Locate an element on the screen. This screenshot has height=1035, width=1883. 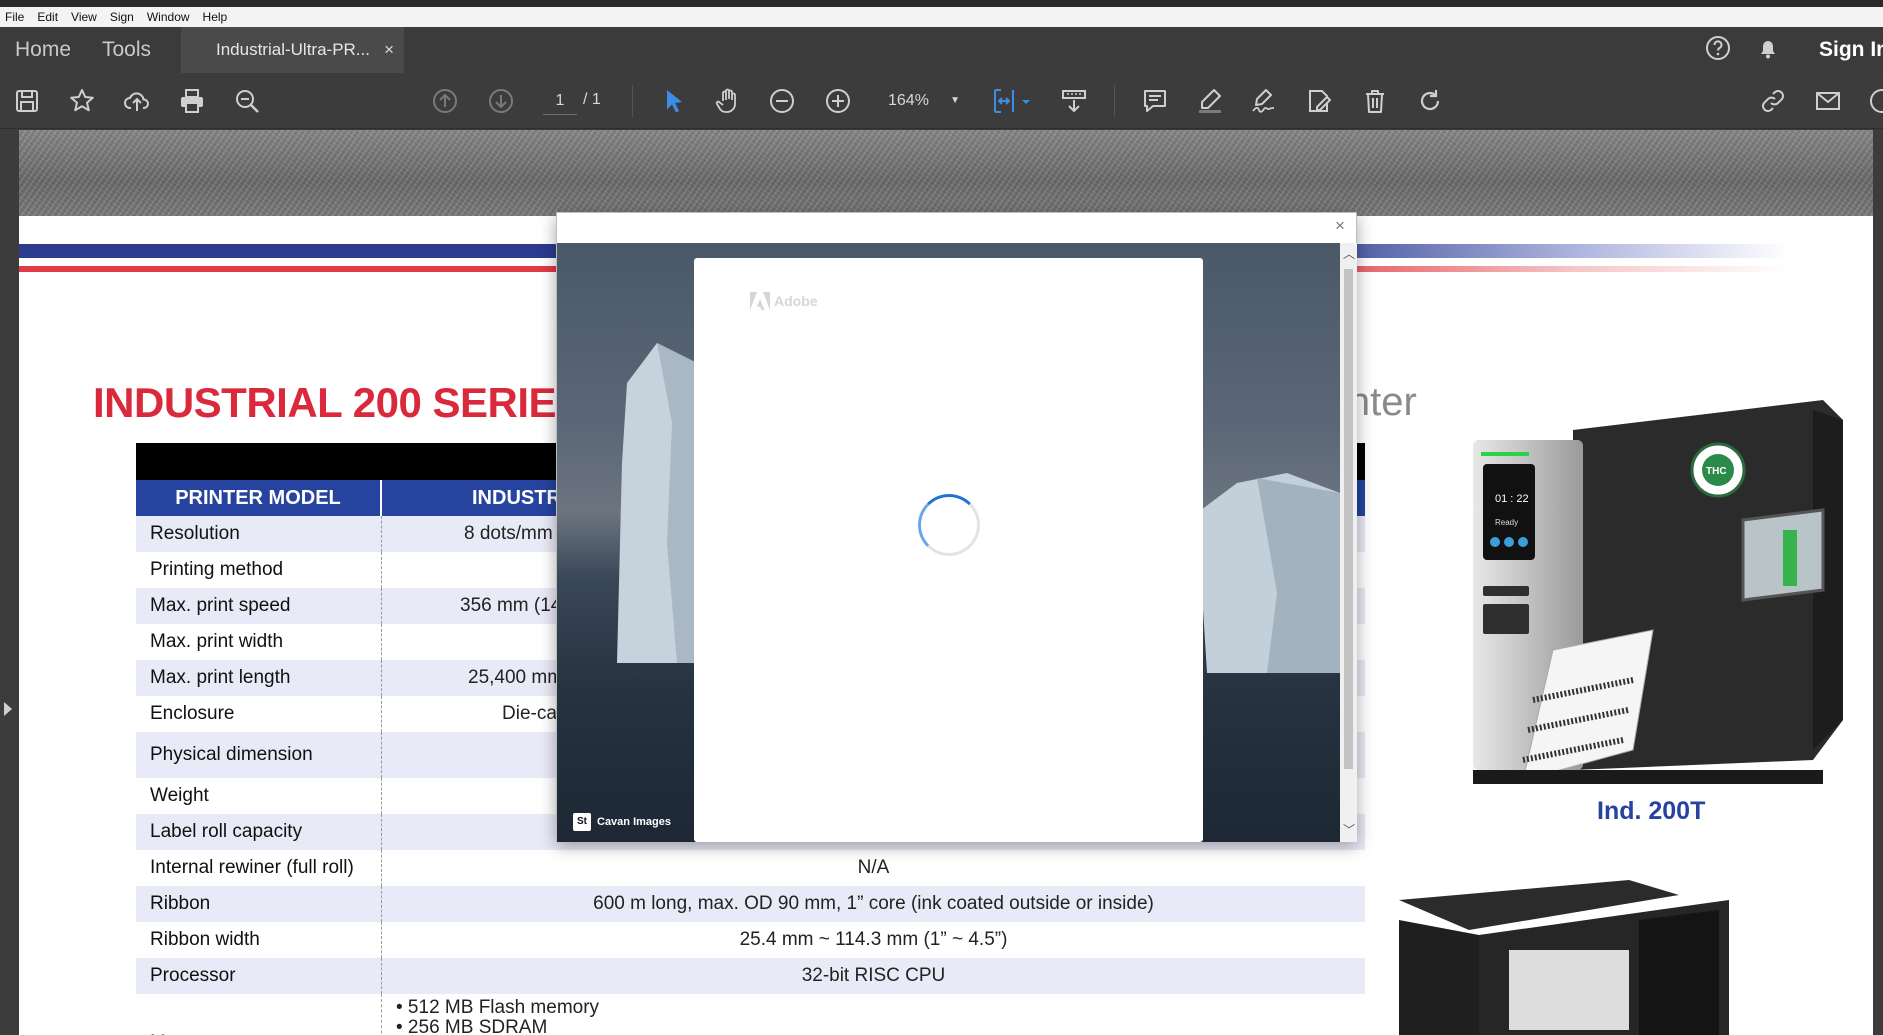
page-number-input is located at coordinates (560, 101).